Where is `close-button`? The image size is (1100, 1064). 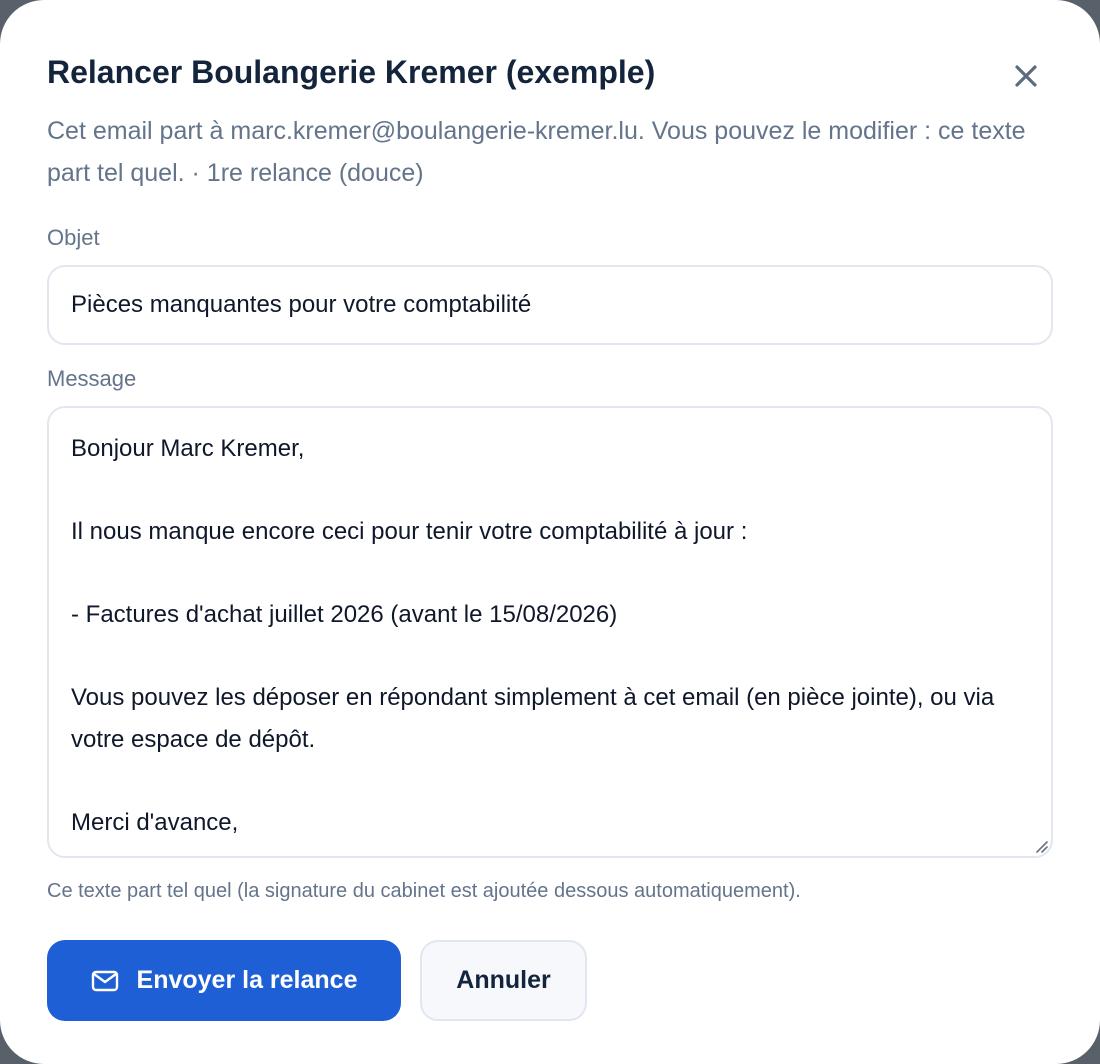 close-button is located at coordinates (1026, 76).